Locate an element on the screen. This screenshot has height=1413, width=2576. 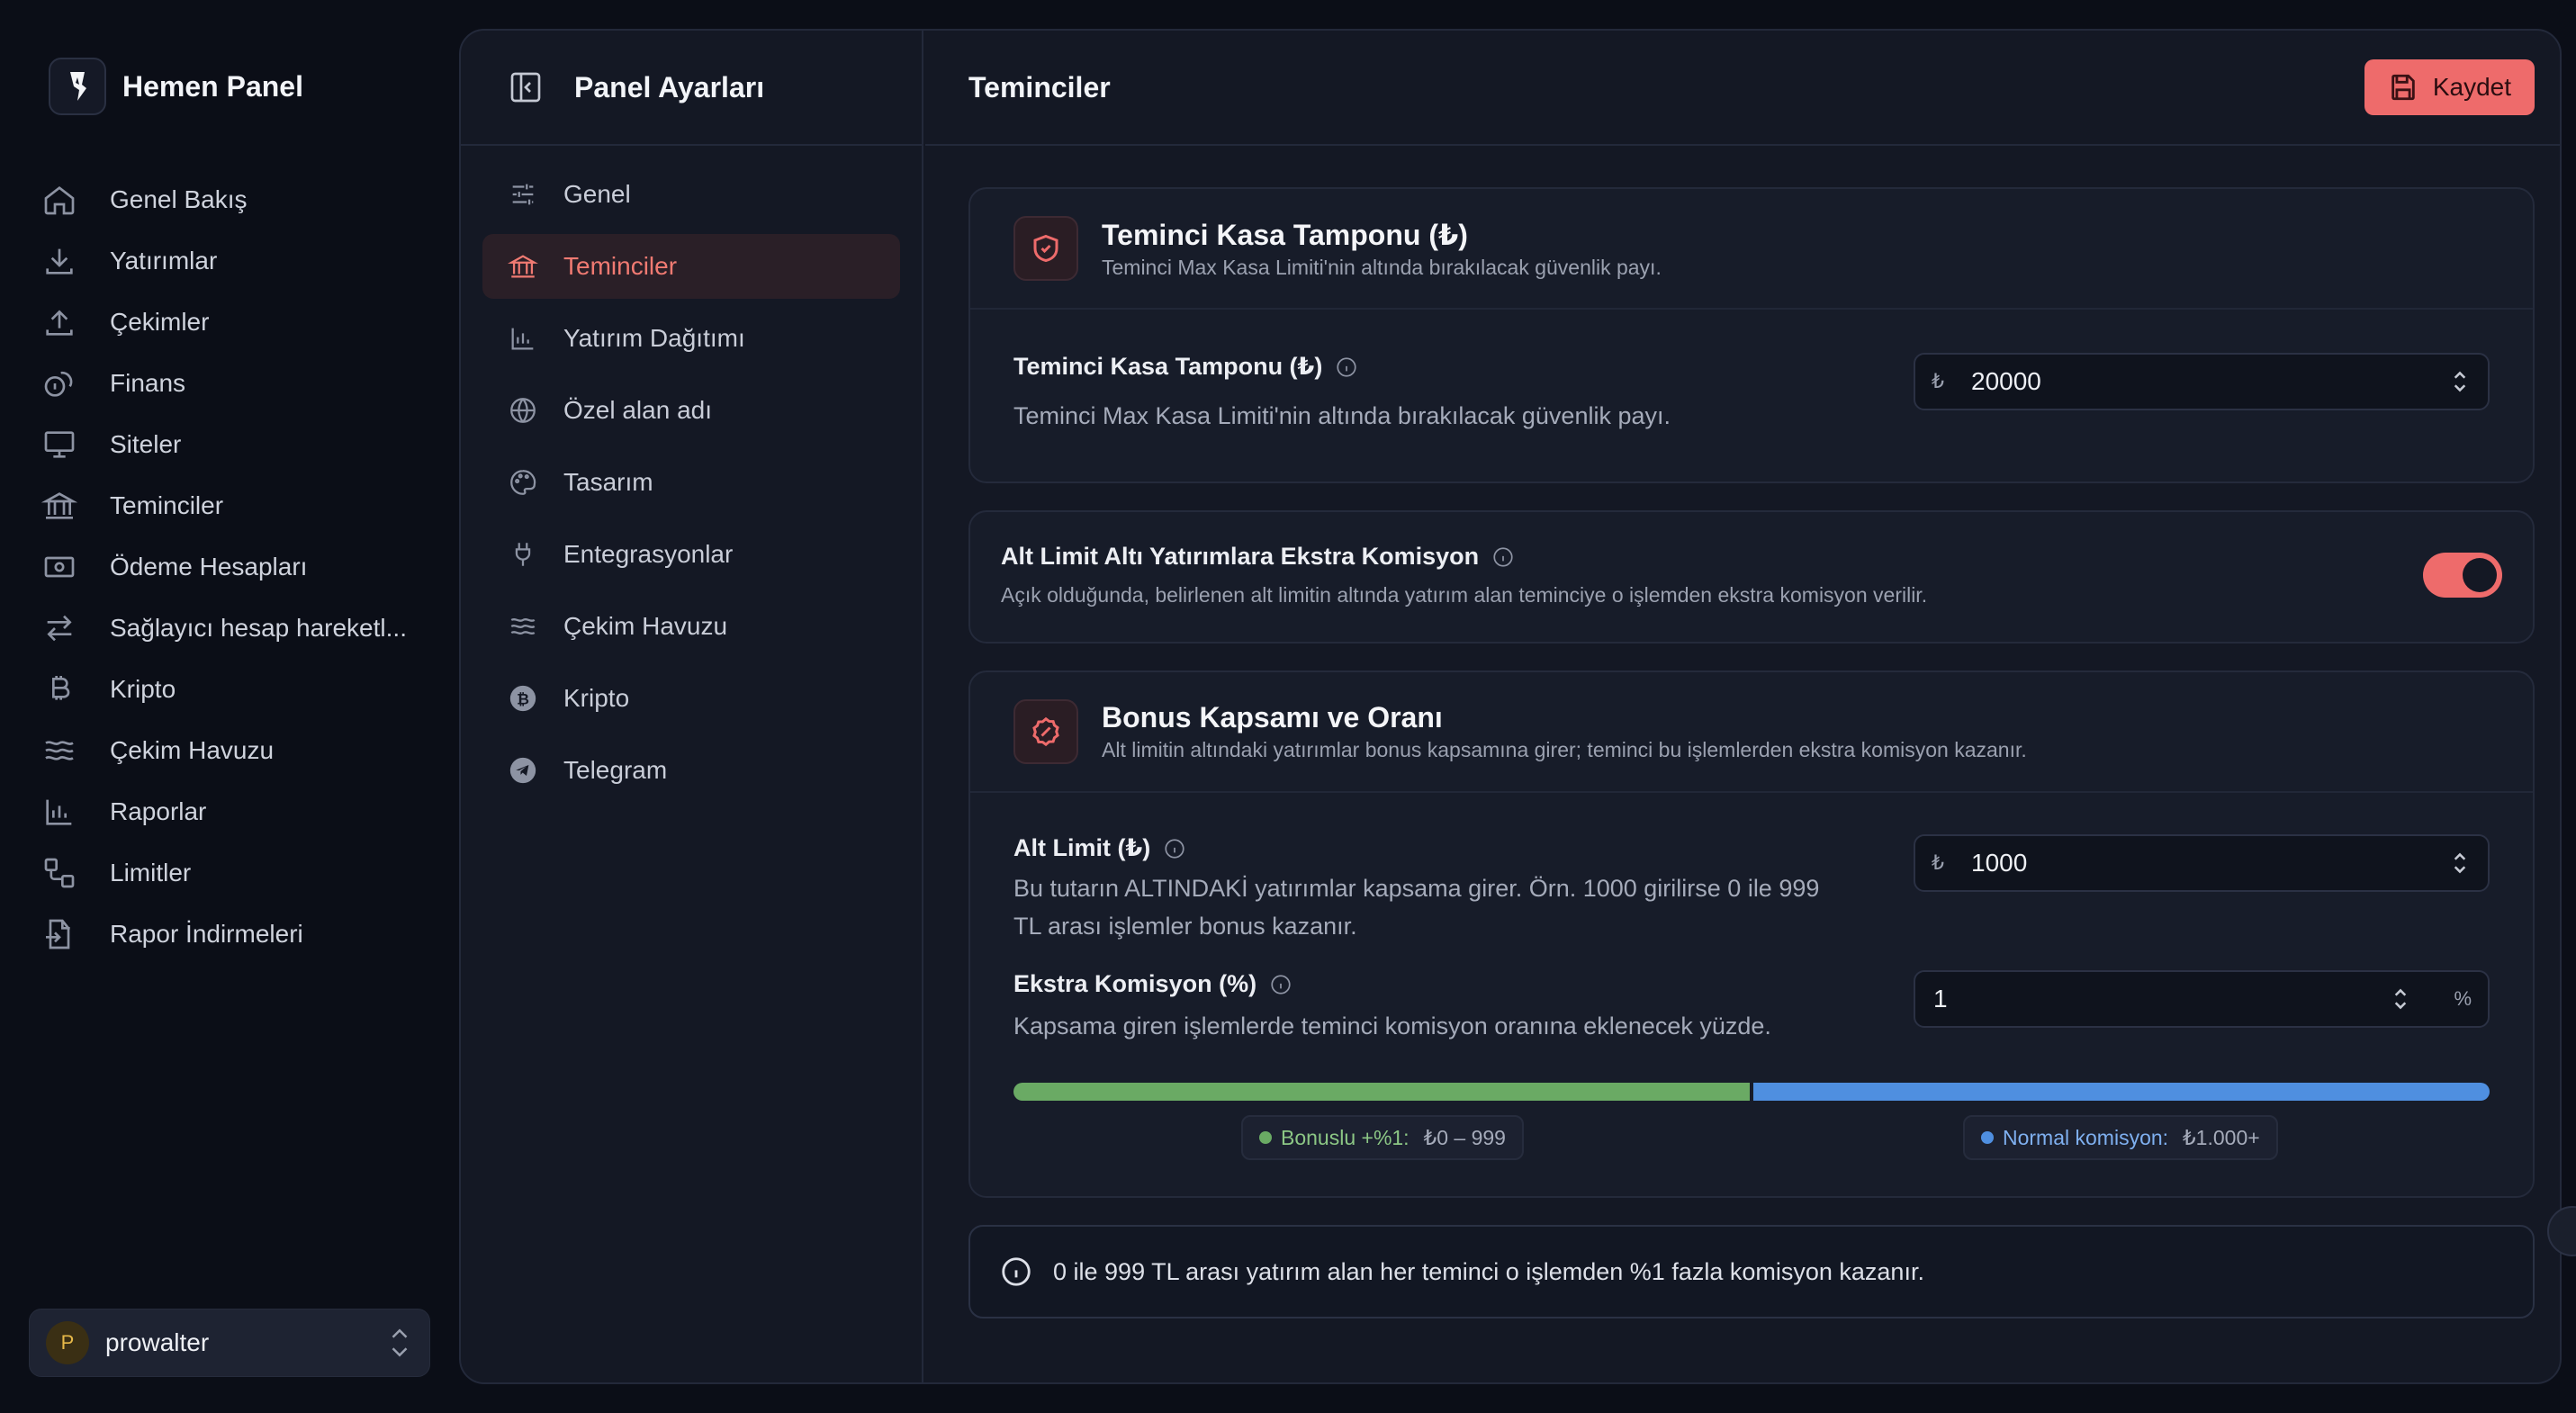
sidebar-collapse-icon is located at coordinates (526, 87).